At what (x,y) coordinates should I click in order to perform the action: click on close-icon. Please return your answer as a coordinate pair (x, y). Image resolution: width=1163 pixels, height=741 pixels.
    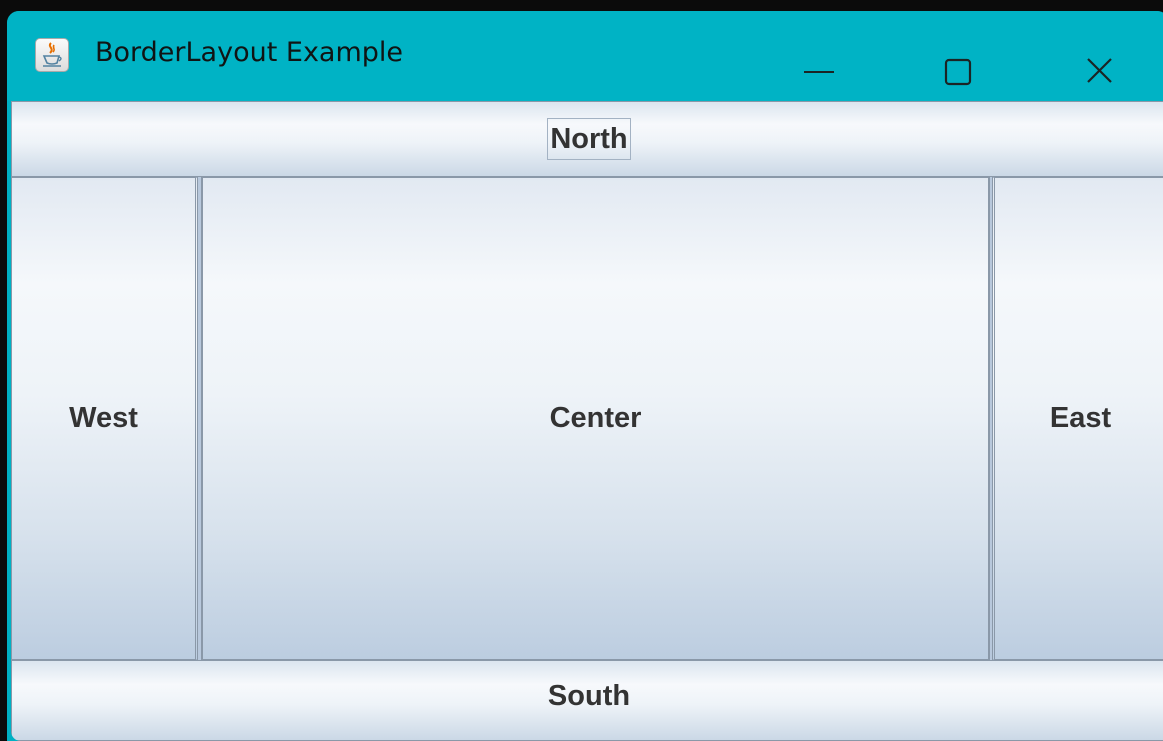
    Looking at the image, I should click on (1099, 70).